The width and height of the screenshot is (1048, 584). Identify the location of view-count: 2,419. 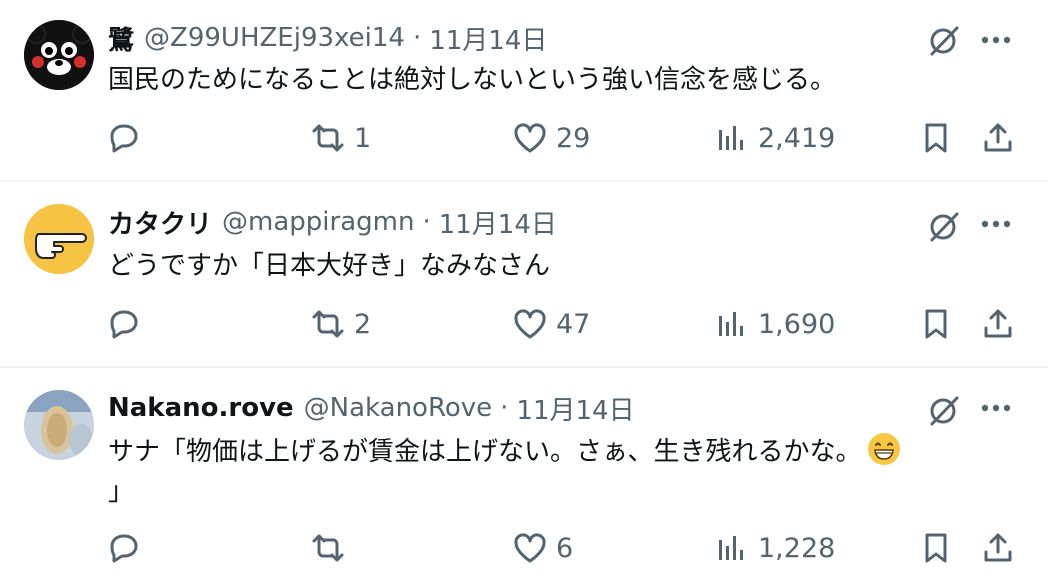
(797, 138).